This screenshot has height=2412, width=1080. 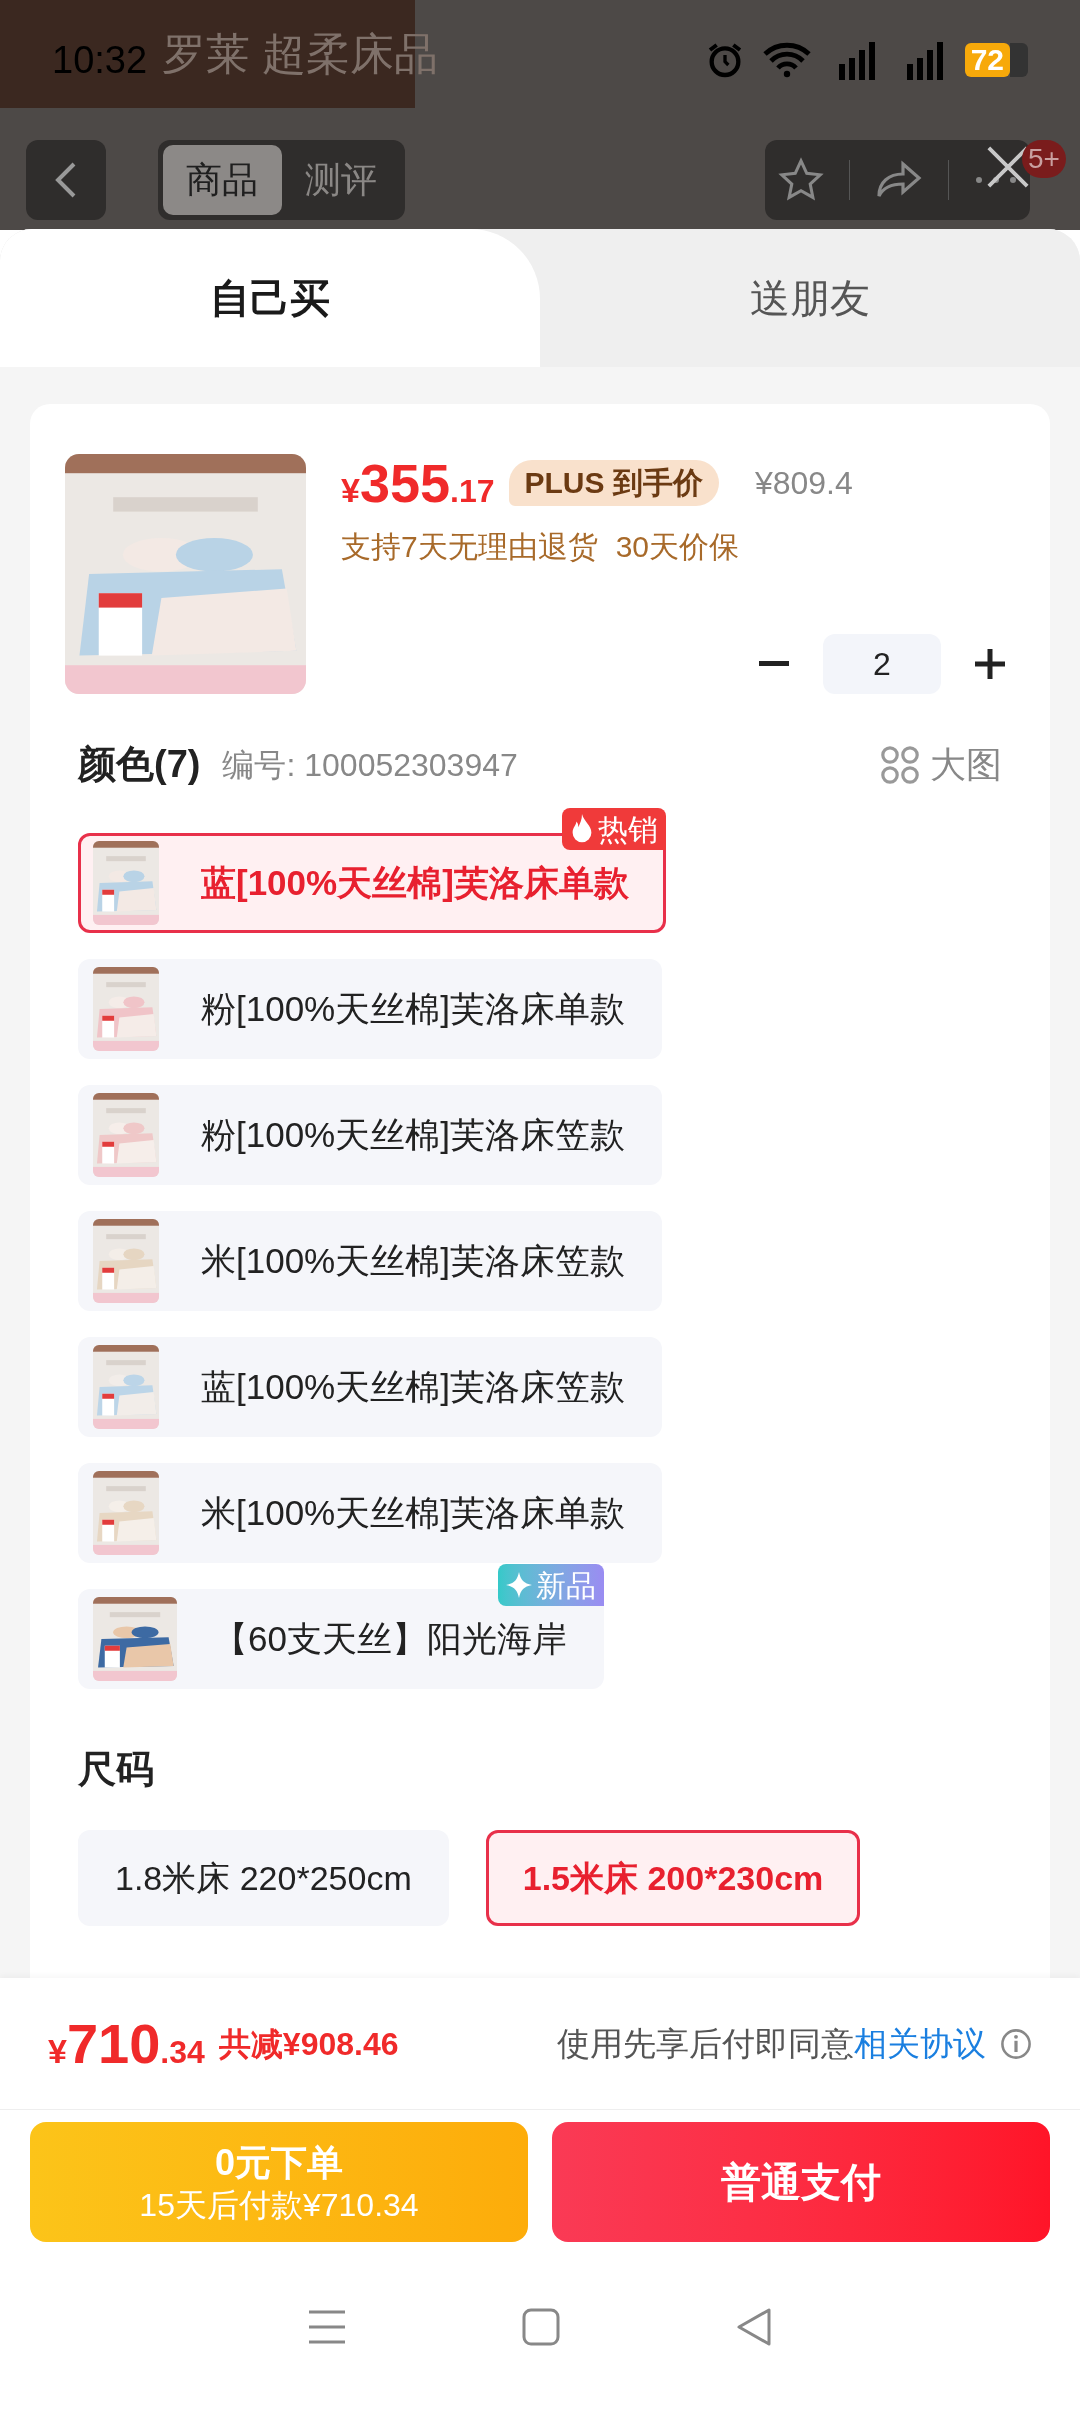 What do you see at coordinates (116, 1769) in the screenshot?
I see `section-title: 尺码` at bounding box center [116, 1769].